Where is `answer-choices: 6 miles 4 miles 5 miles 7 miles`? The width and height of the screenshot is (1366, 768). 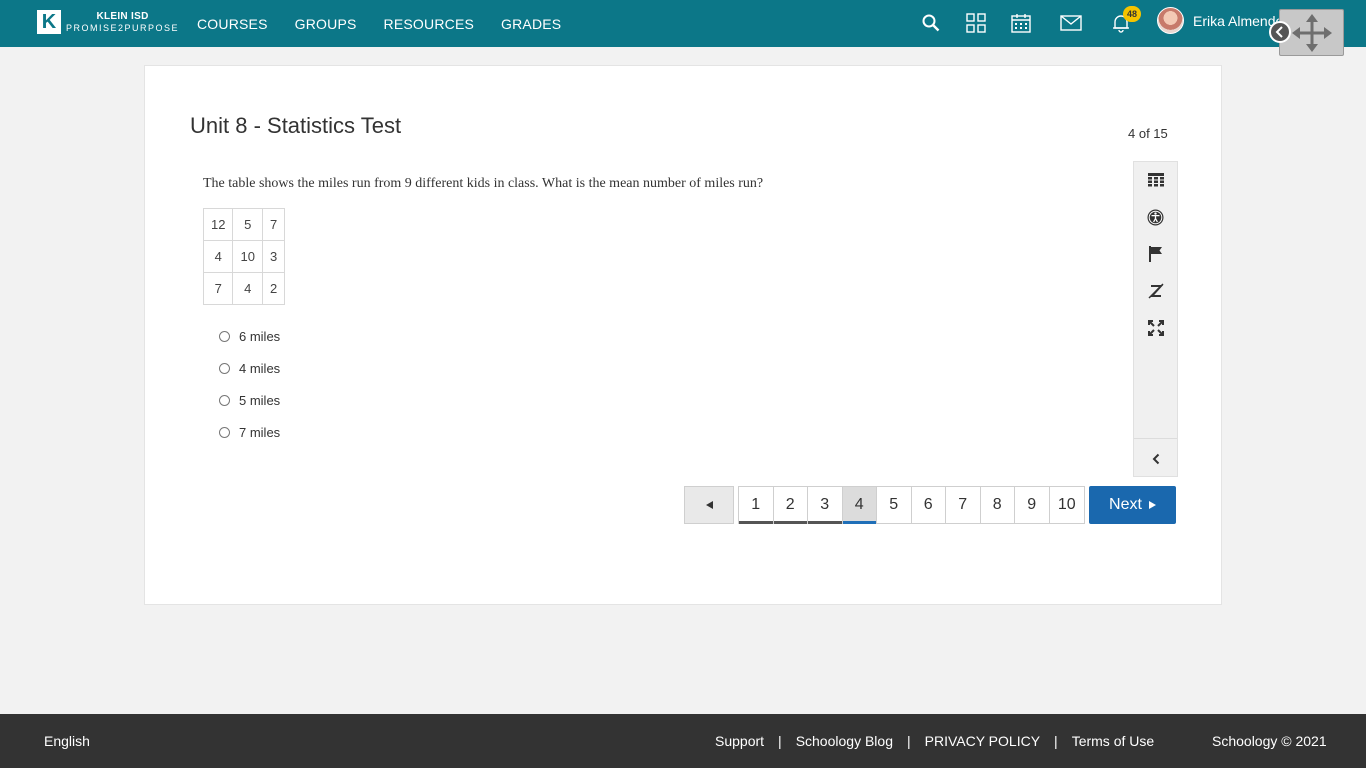
answer-choices: 6 miles 4 miles 5 miles 7 miles is located at coordinates (249, 384).